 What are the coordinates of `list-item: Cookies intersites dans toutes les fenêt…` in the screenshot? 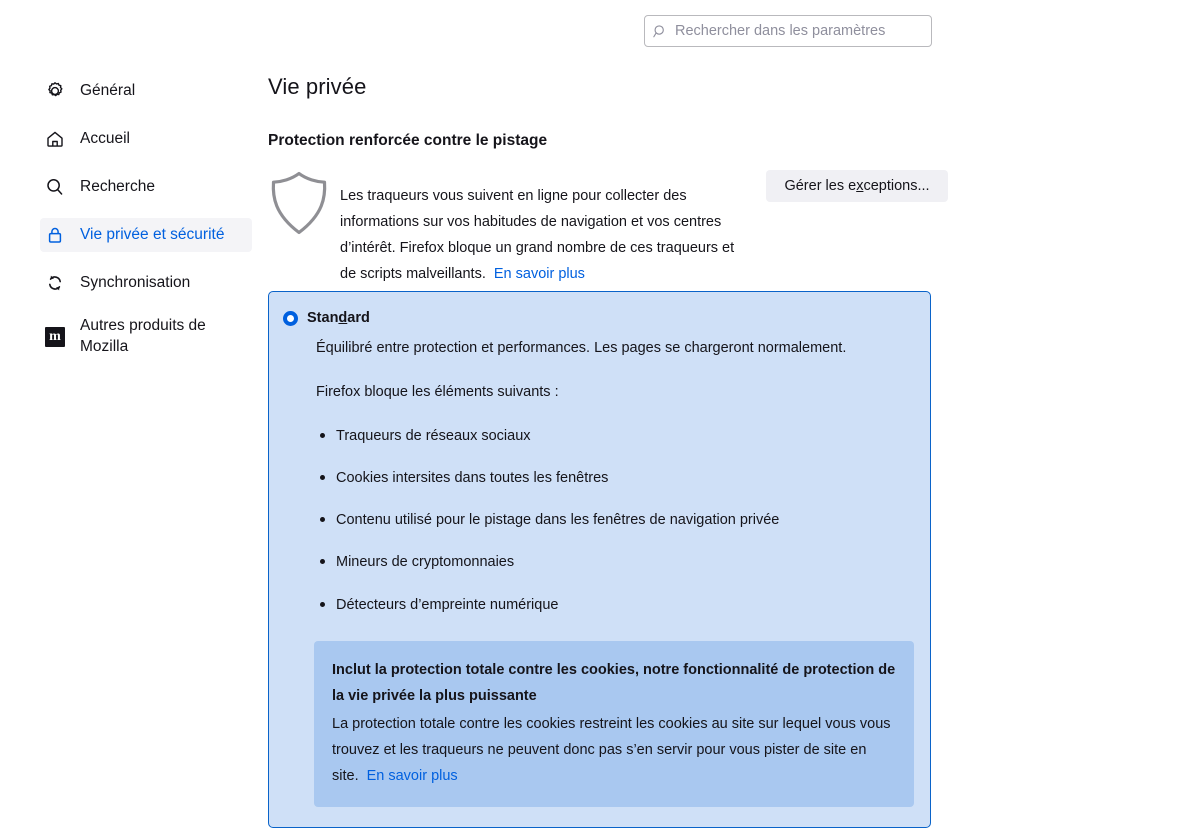 It's located at (614, 478).